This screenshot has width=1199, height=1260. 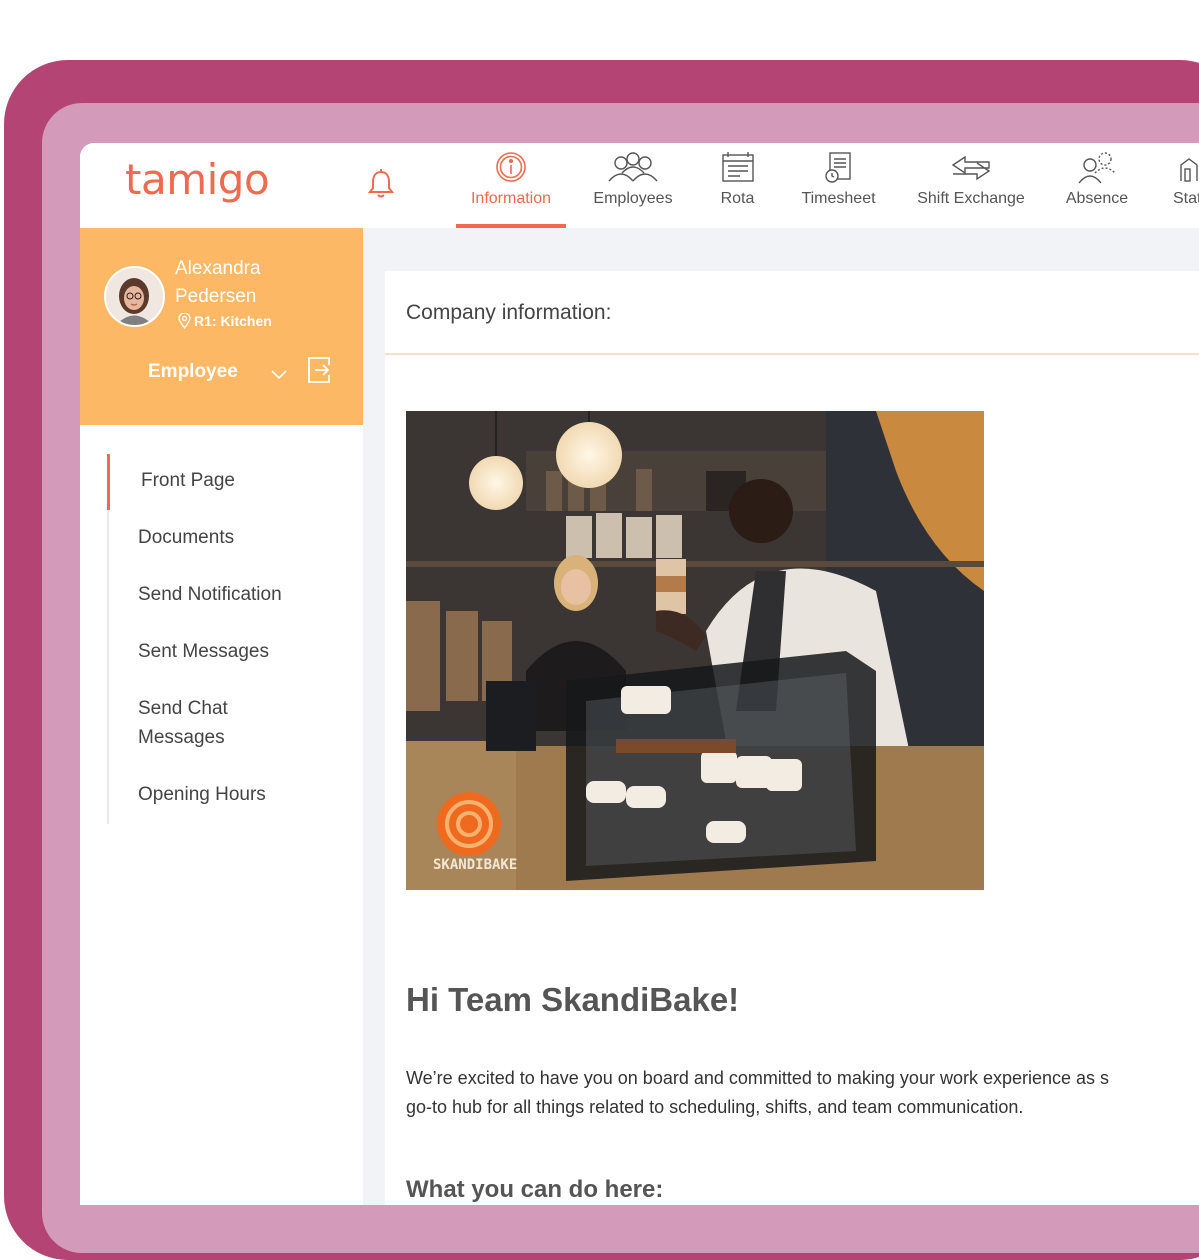 What do you see at coordinates (837, 167) in the screenshot?
I see `timesheet-icon` at bounding box center [837, 167].